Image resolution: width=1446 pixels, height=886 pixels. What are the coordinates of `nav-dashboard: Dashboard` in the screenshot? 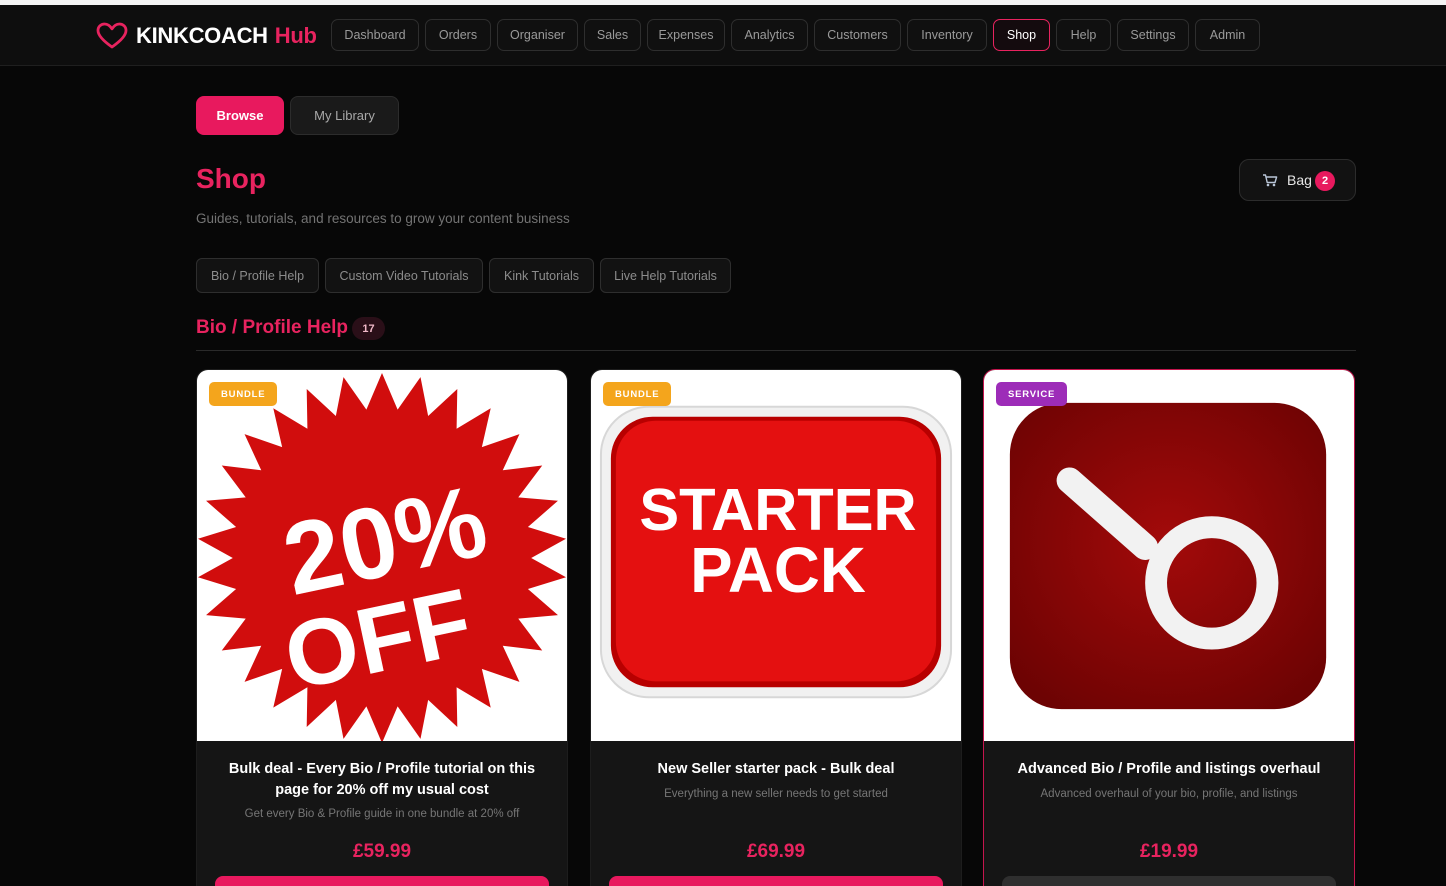 It's located at (375, 35).